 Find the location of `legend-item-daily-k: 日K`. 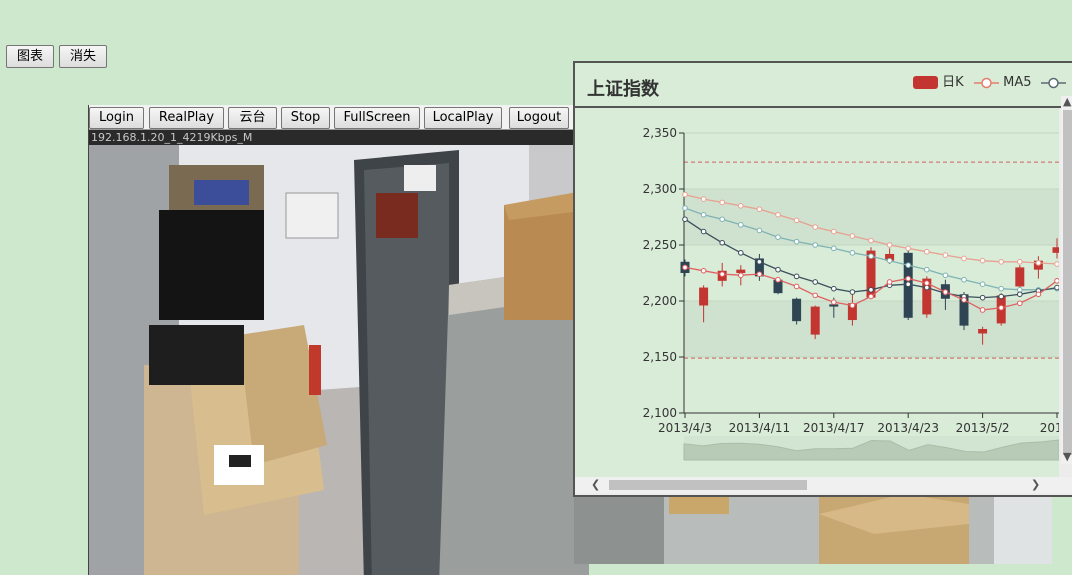

legend-item-daily-k: 日K is located at coordinates (938, 83).